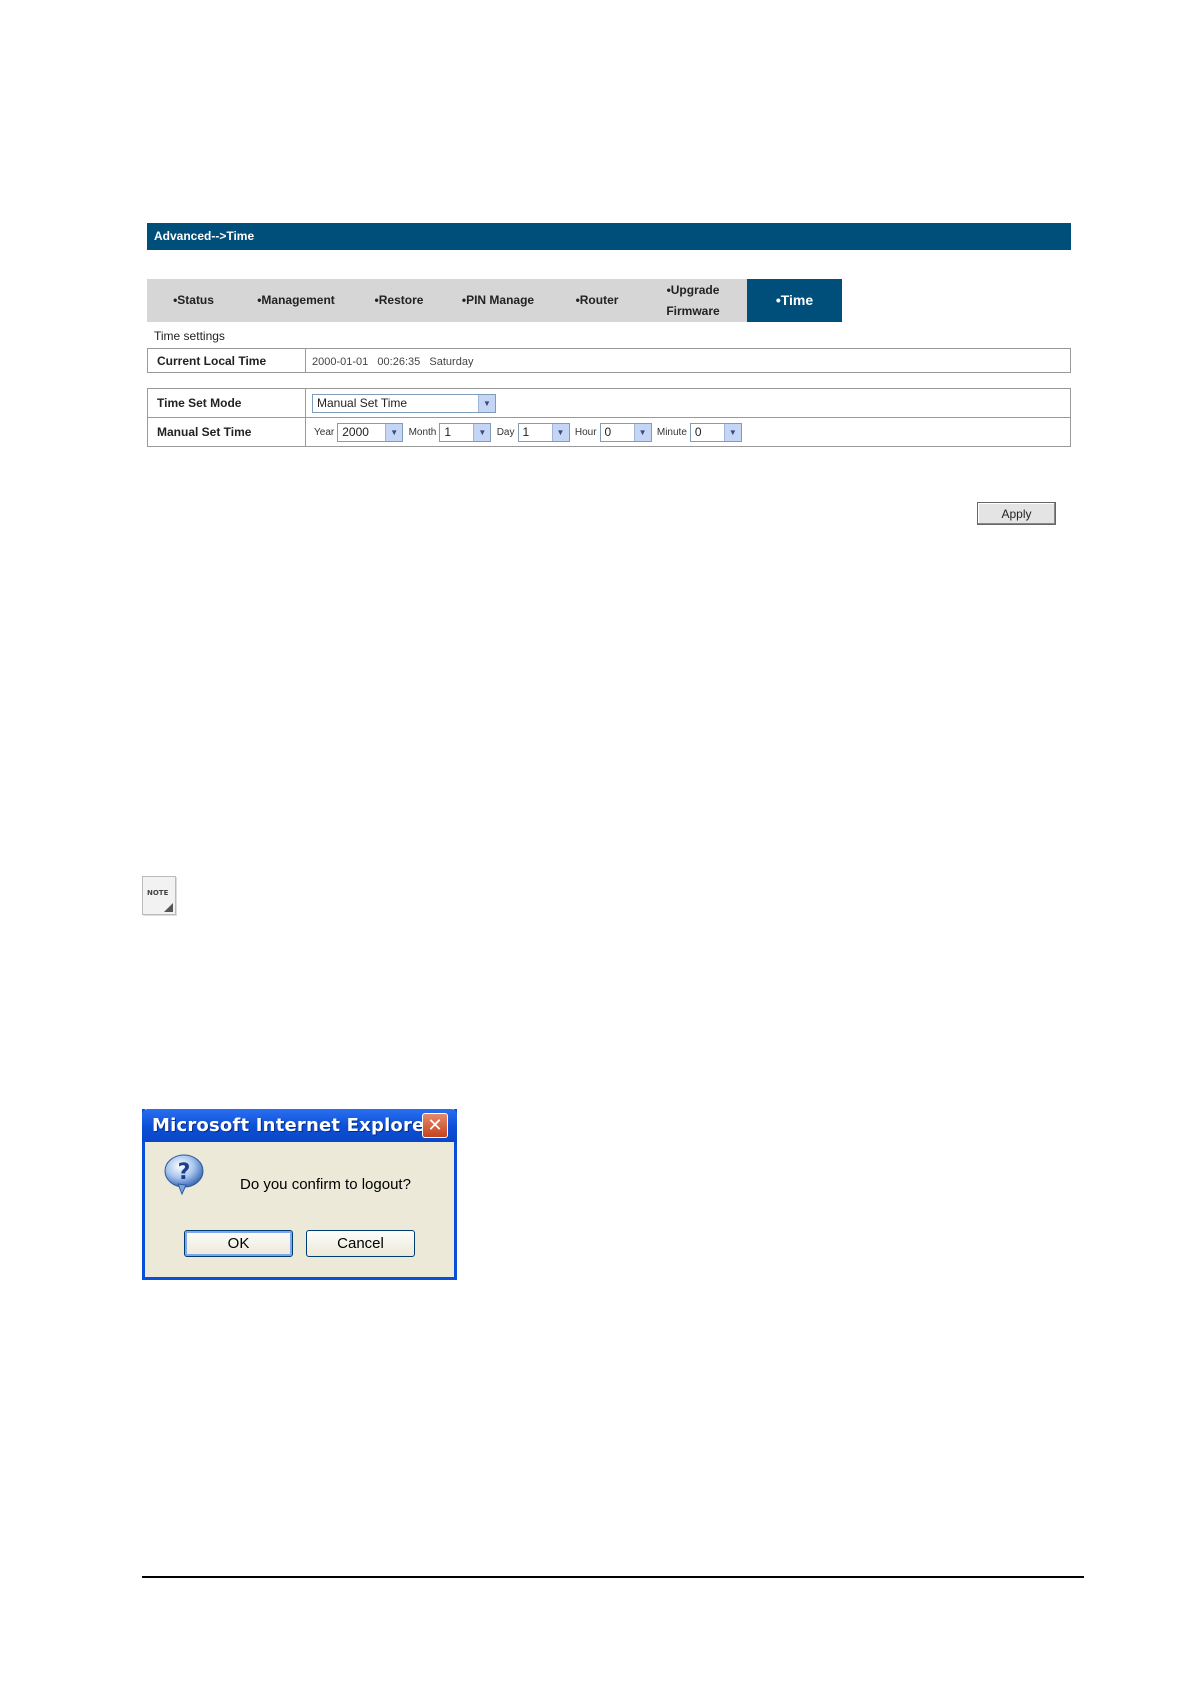  What do you see at coordinates (715, 432) in the screenshot?
I see `minute-select: 0 ▼` at bounding box center [715, 432].